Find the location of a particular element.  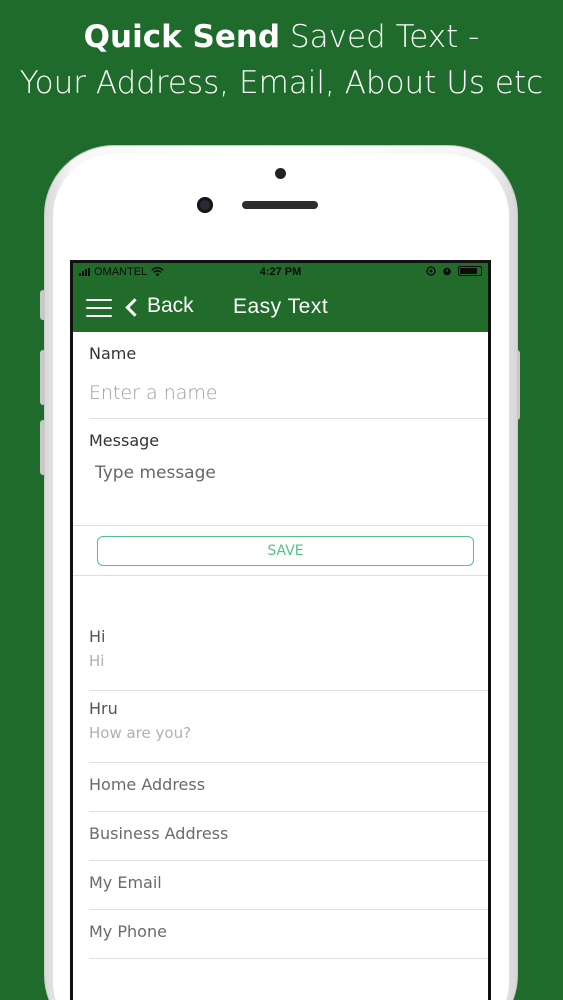

page-title: Easy Text is located at coordinates (281, 306).